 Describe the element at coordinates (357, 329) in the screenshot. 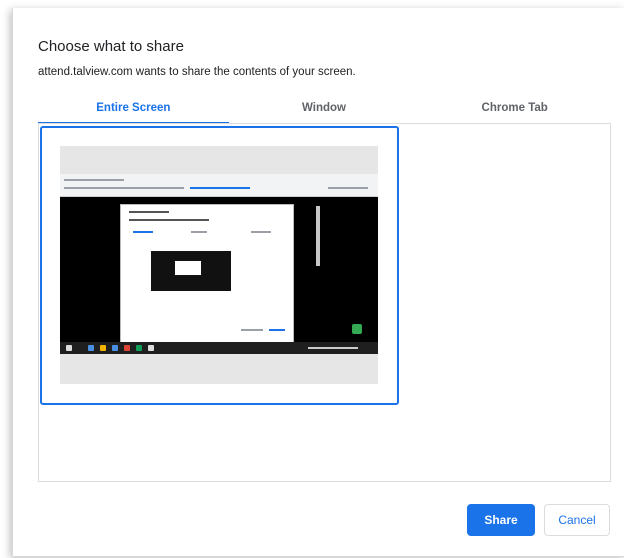

I see `thumbnail-green-icon` at that location.